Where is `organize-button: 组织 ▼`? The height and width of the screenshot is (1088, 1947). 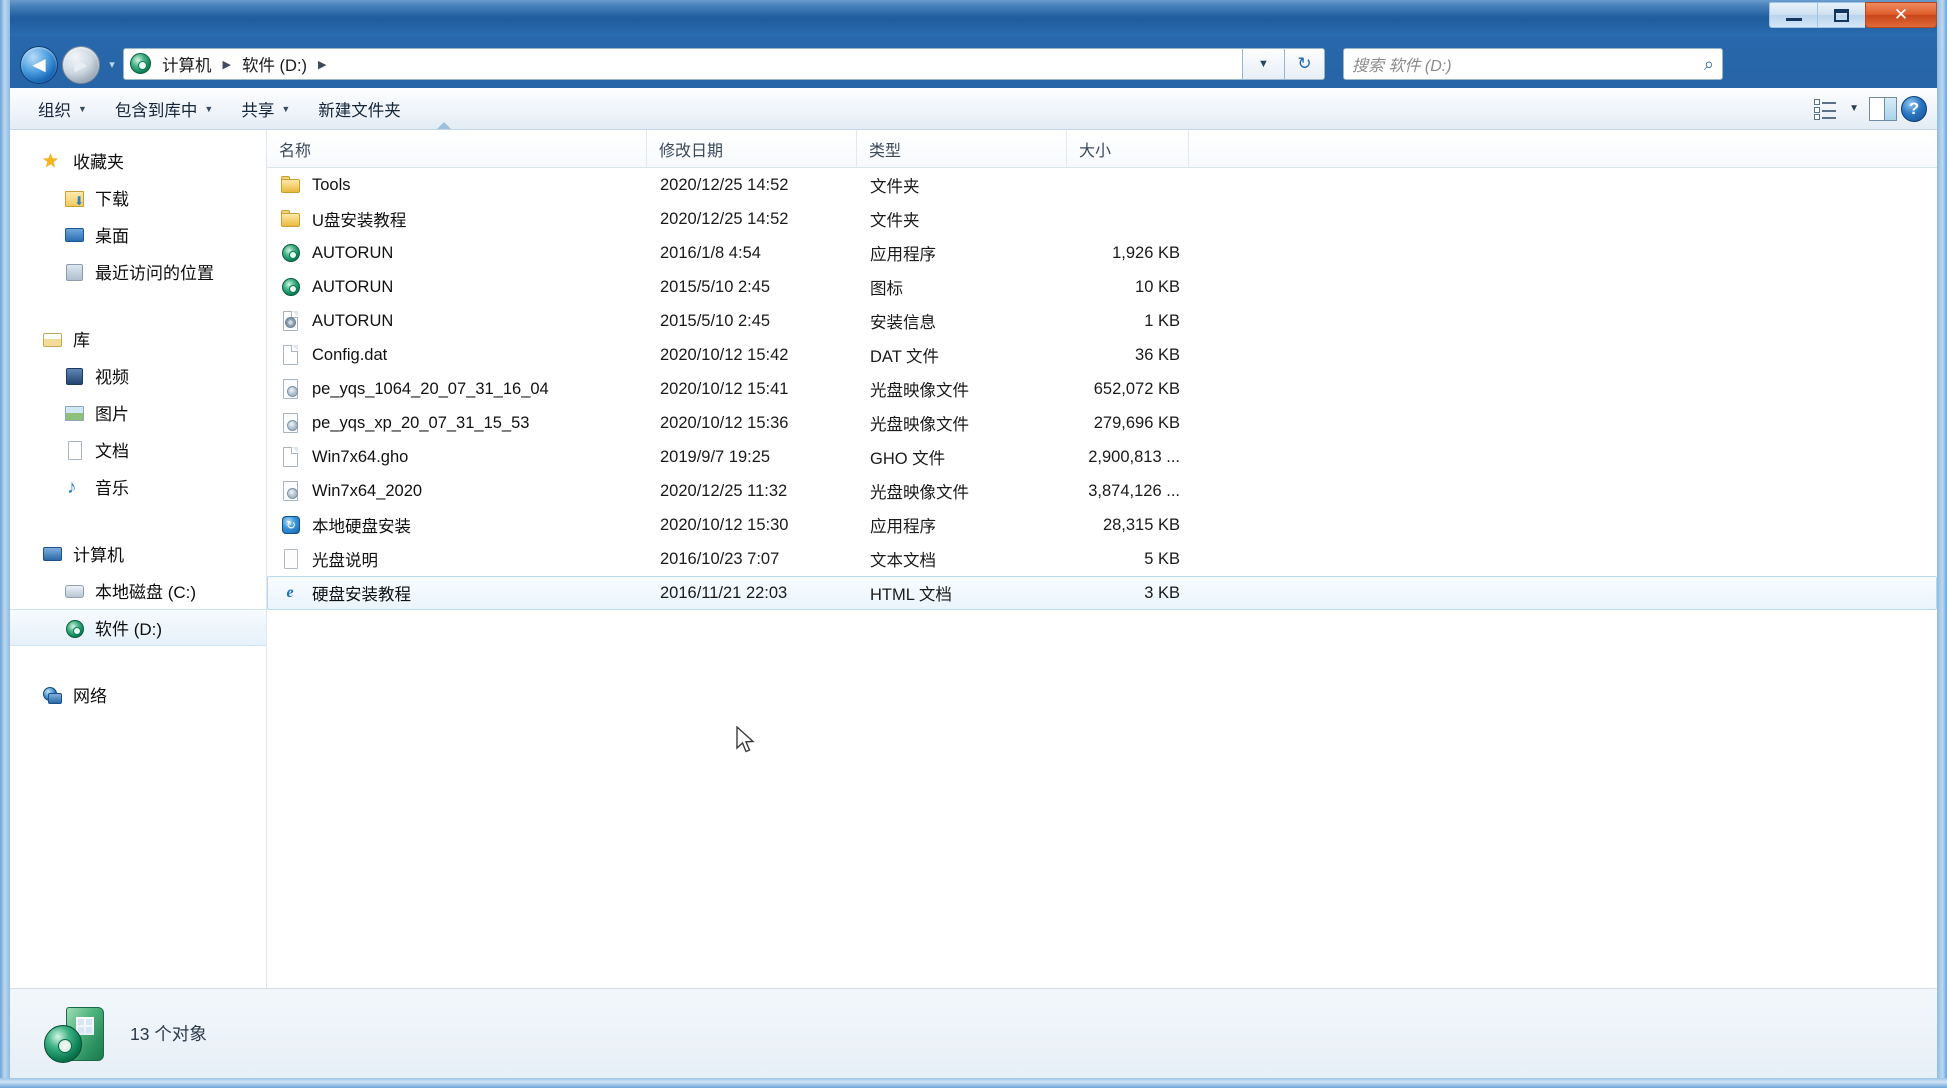 organize-button: 组织 ▼ is located at coordinates (62, 109).